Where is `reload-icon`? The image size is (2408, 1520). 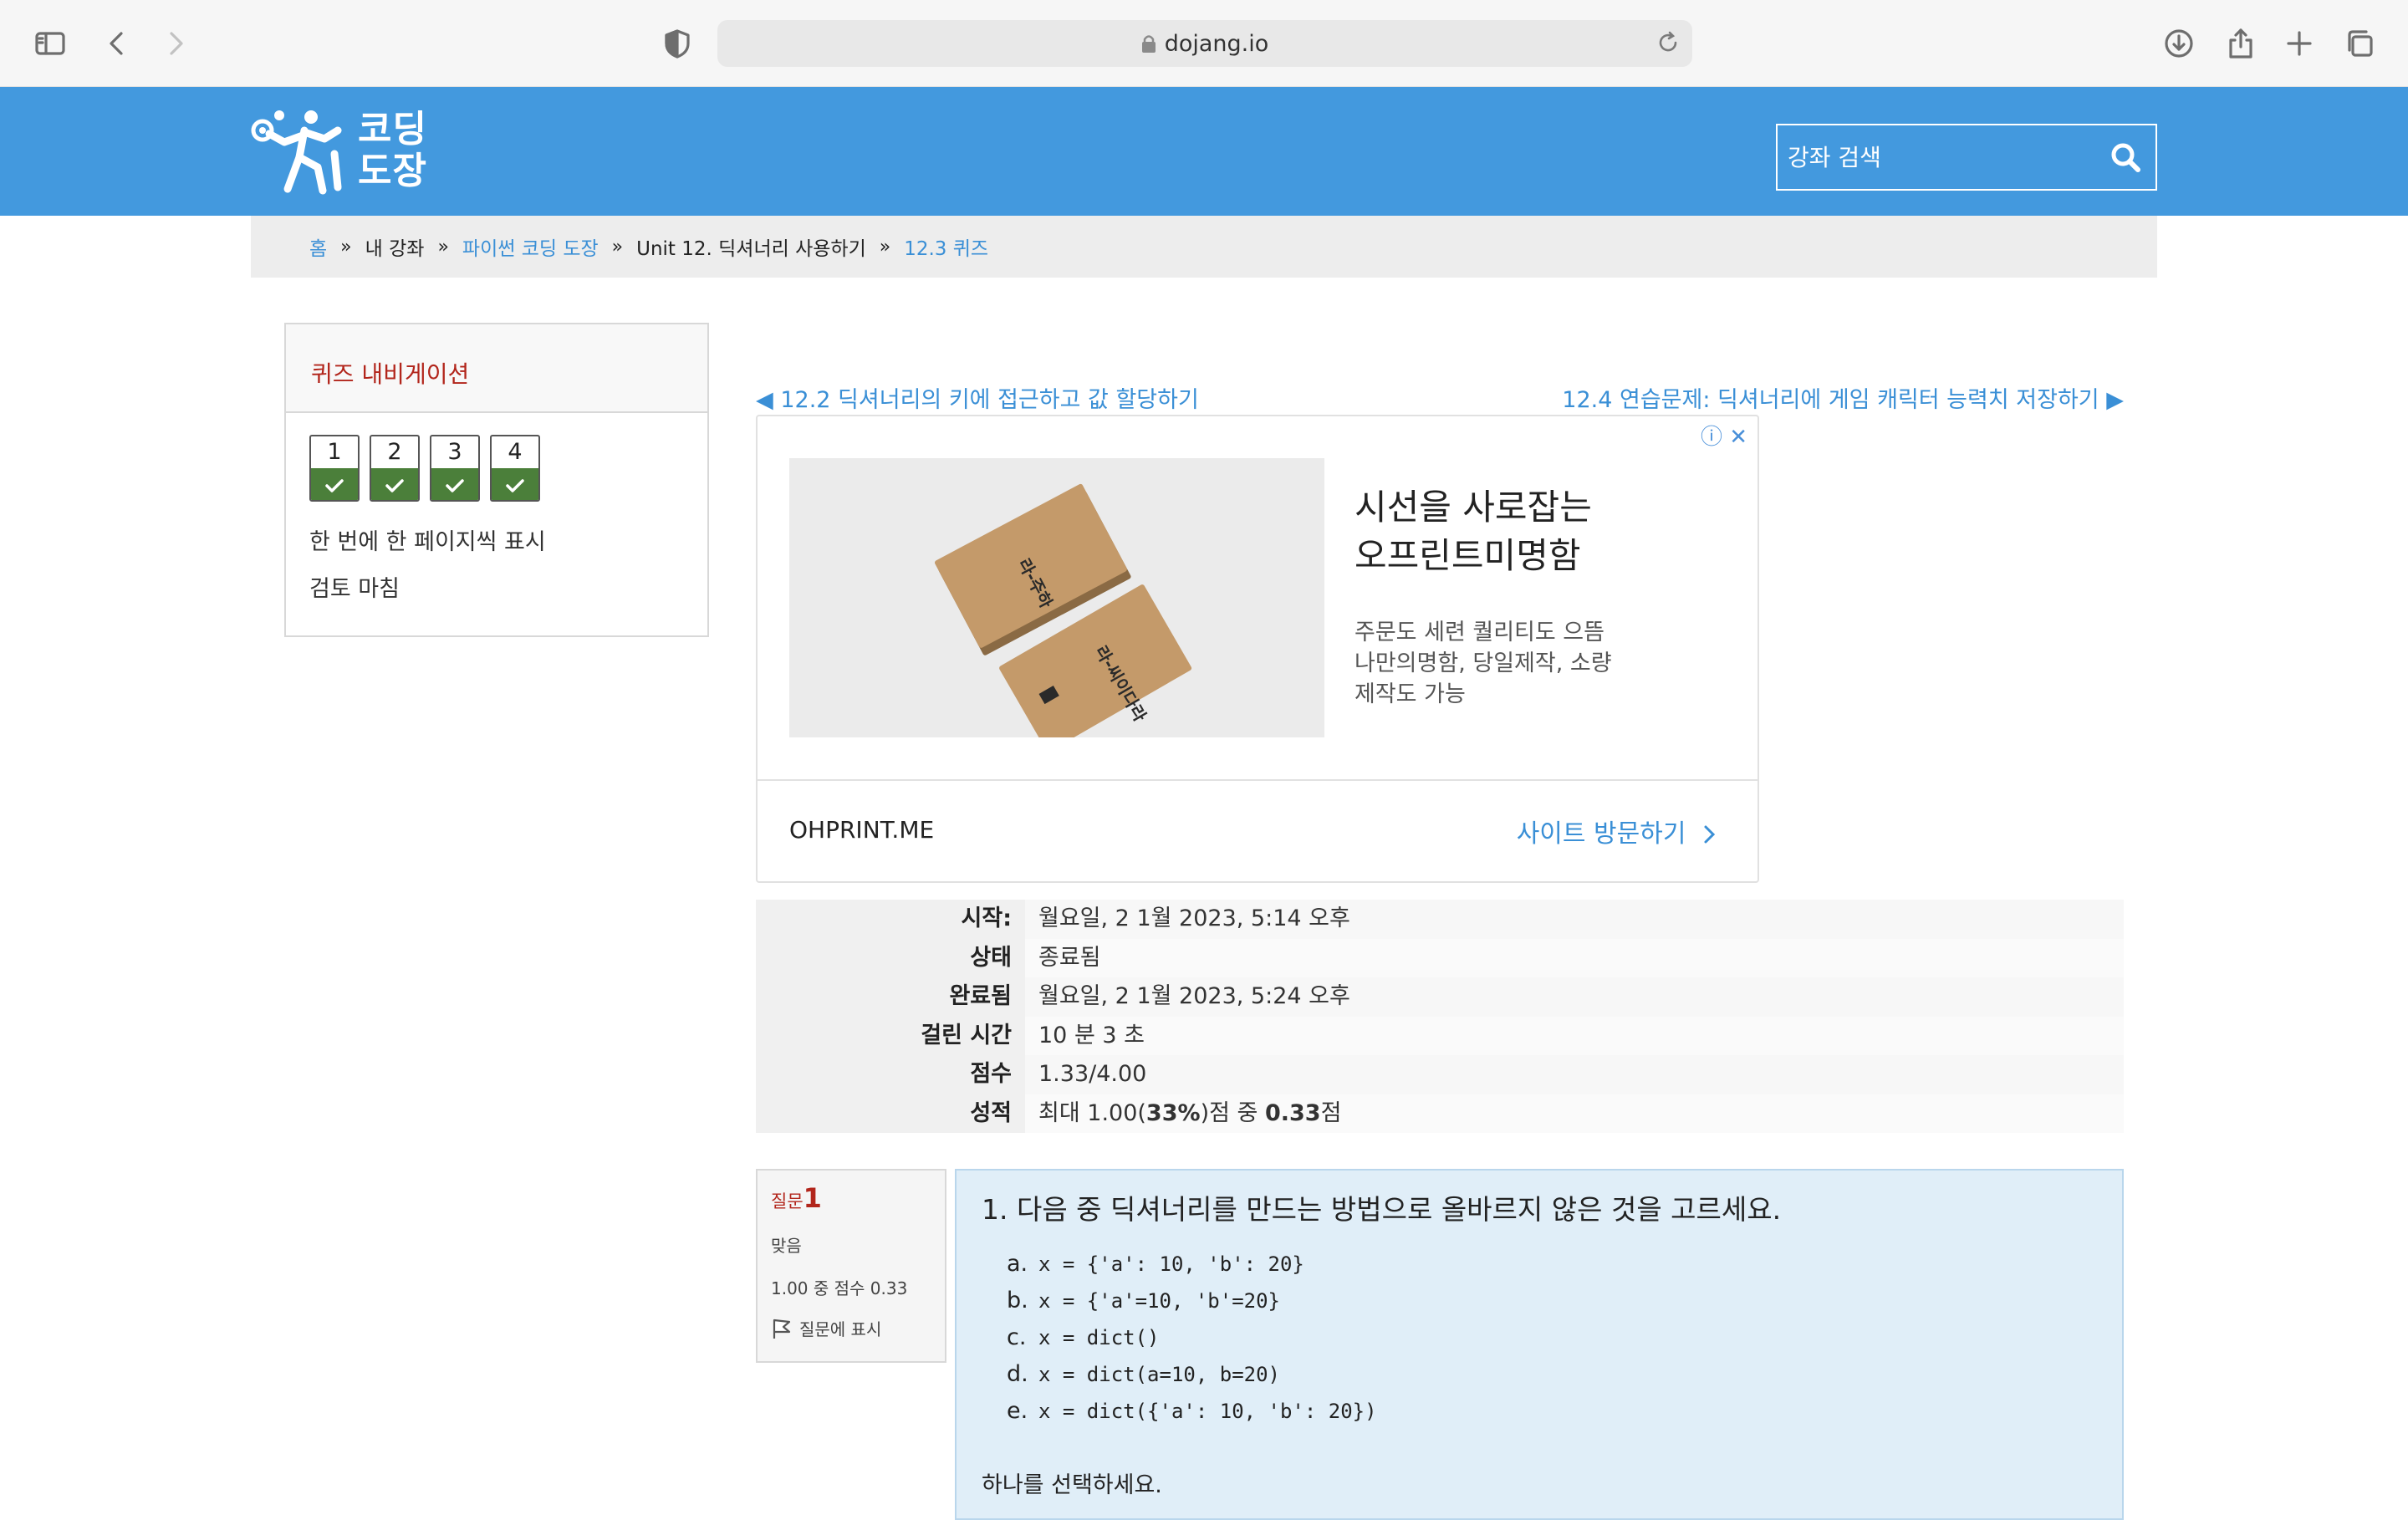 reload-icon is located at coordinates (1669, 42).